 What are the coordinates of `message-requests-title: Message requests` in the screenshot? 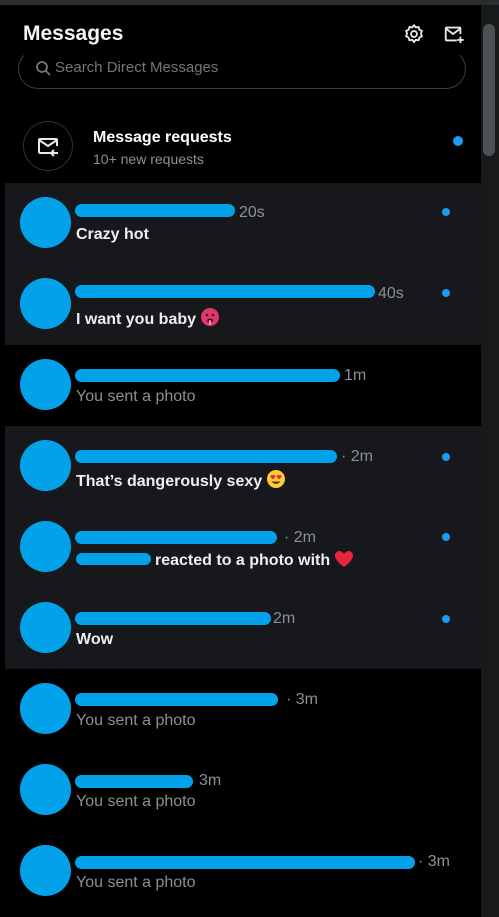 It's located at (162, 137).